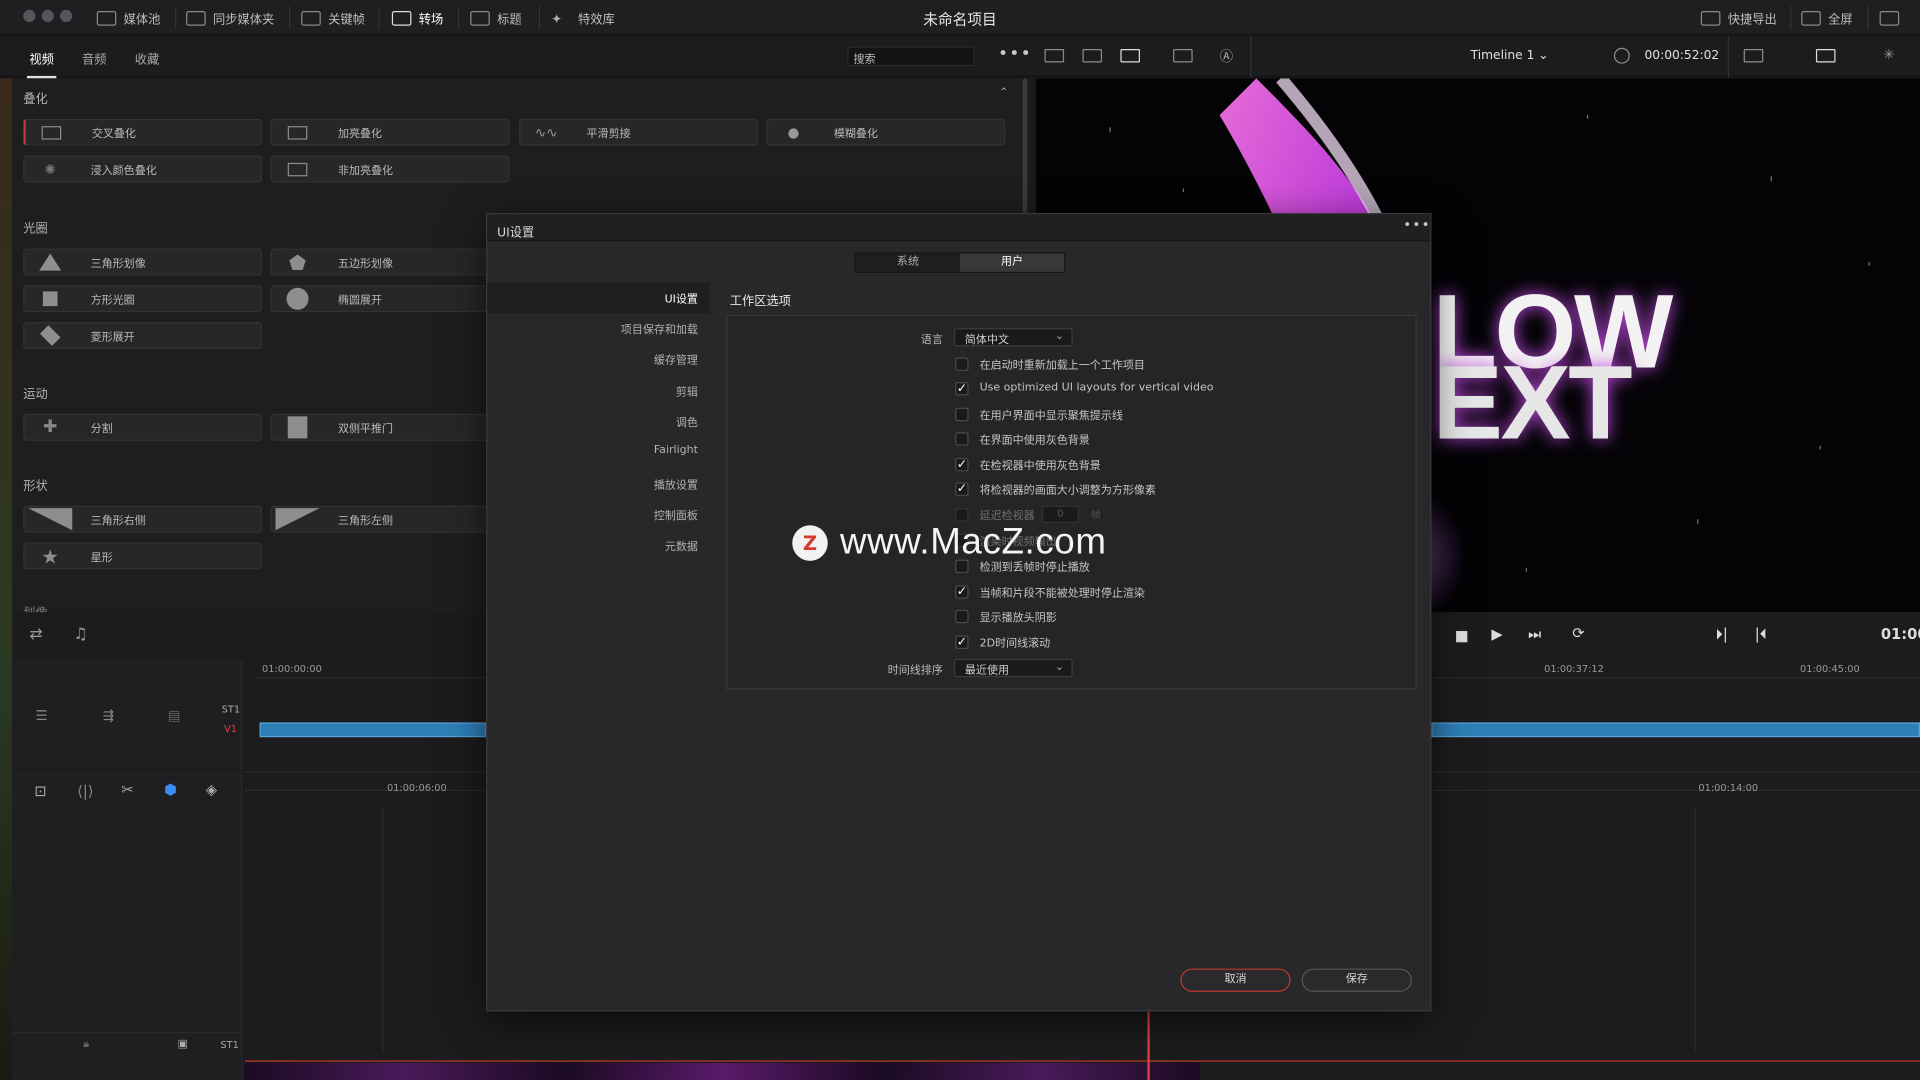 This screenshot has height=1080, width=1920. Describe the element at coordinates (687, 422) in the screenshot. I see `nav-item-color: 调色` at that location.